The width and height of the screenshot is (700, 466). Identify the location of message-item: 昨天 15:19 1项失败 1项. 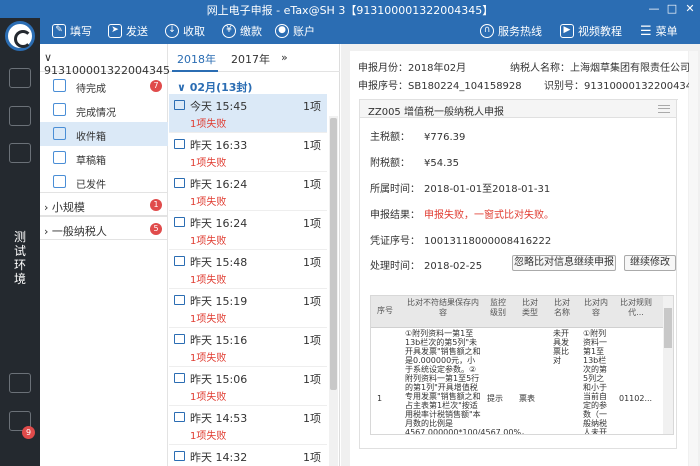
(248, 308).